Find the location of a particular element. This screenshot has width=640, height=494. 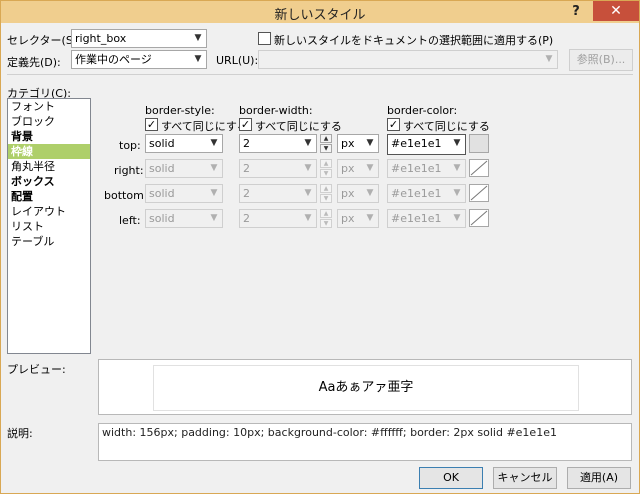

preview-label: プレビュー: is located at coordinates (36, 369).